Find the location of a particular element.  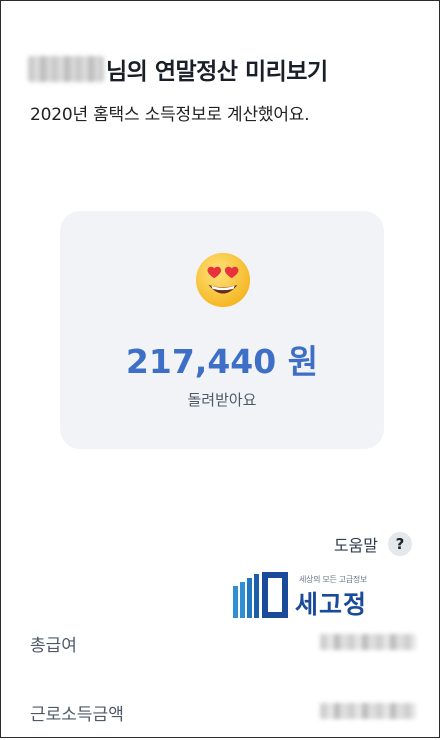

logo-bars-icon is located at coordinates (260, 595).